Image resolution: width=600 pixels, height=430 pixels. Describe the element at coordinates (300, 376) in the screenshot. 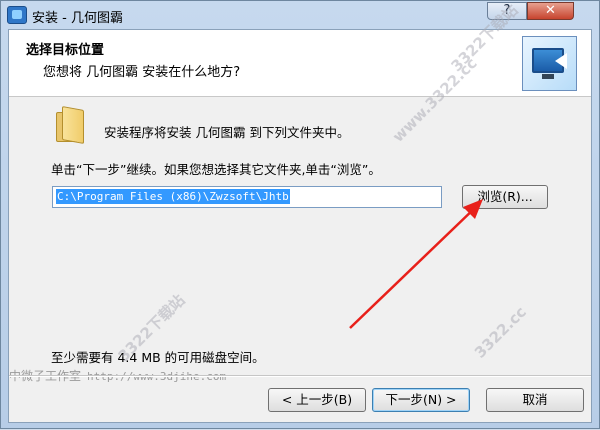

I see `footer-divider` at that location.